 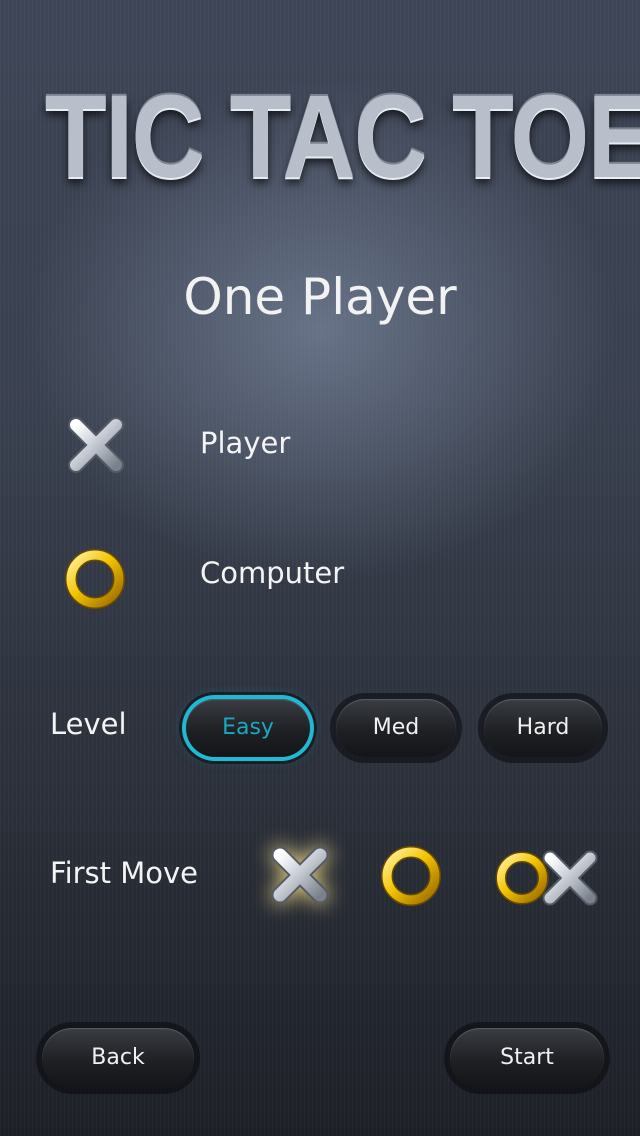 I want to click on level-label: Level, so click(x=88, y=724).